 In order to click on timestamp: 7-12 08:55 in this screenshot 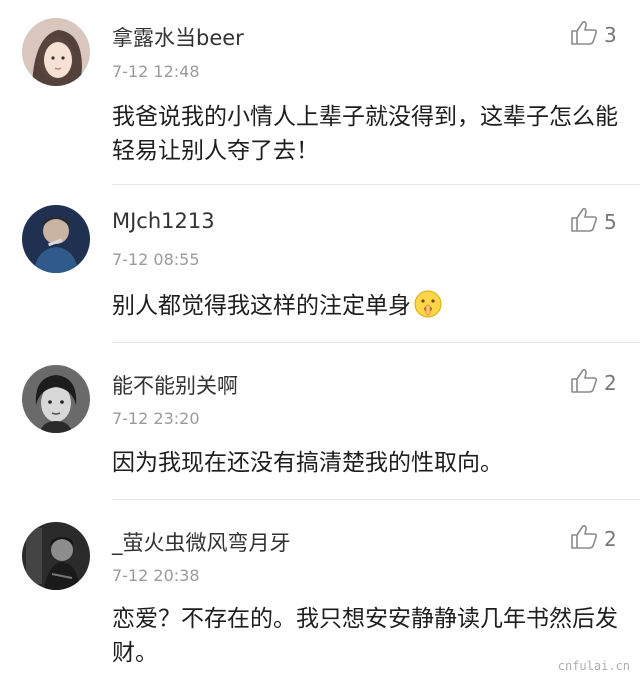, I will do `click(156, 259)`.